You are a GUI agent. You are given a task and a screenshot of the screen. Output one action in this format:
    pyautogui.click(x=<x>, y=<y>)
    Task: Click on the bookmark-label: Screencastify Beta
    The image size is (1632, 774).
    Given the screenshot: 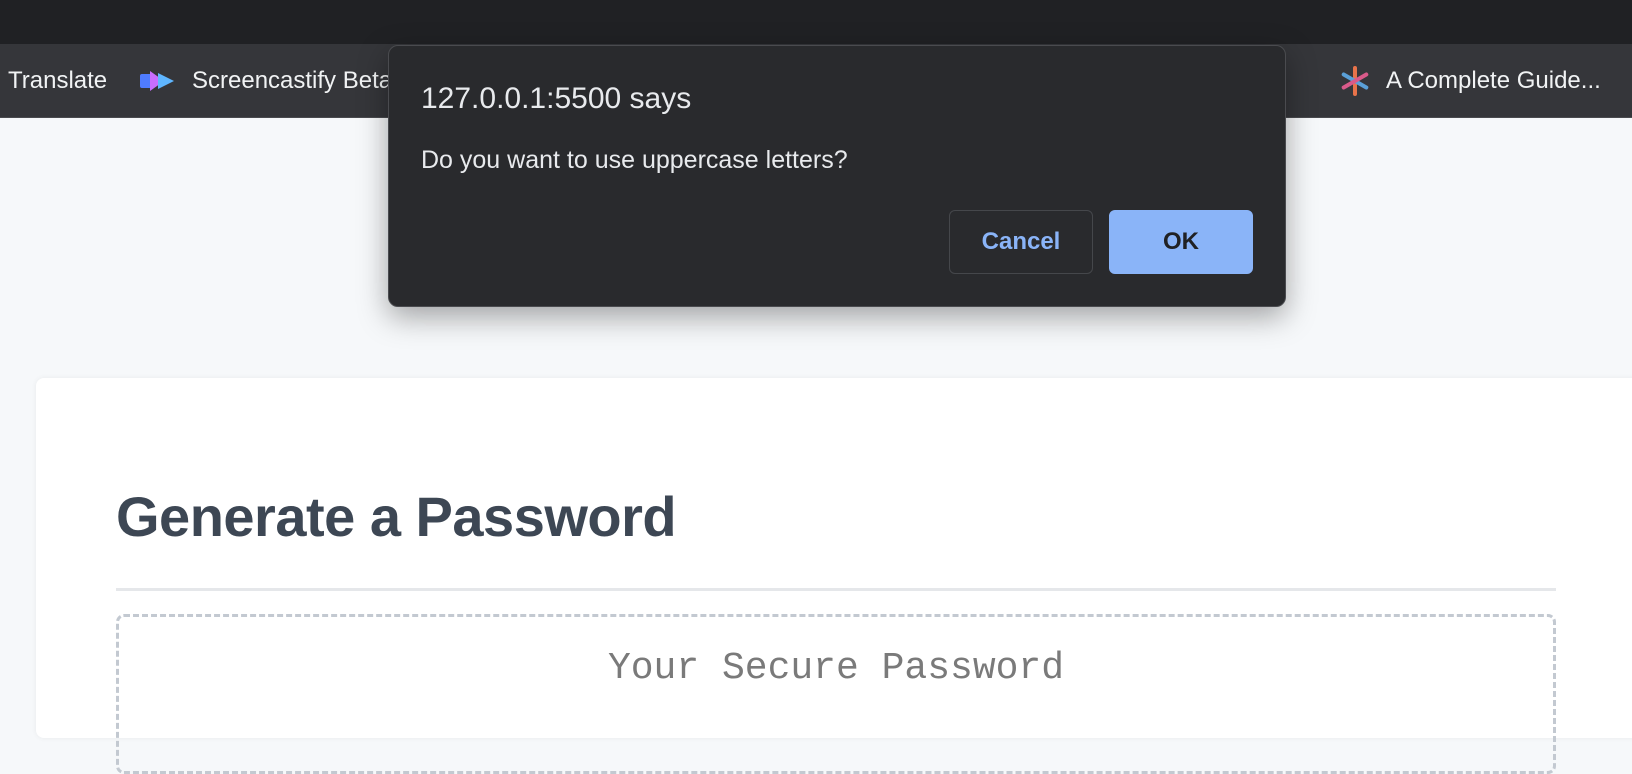 What is the action you would take?
    pyautogui.click(x=292, y=80)
    